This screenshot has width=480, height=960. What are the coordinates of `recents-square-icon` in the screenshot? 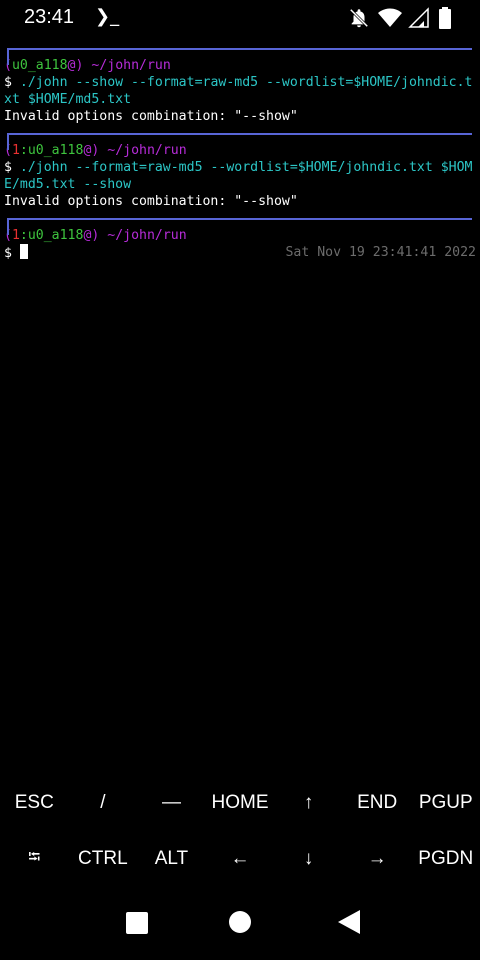 It's located at (137, 923).